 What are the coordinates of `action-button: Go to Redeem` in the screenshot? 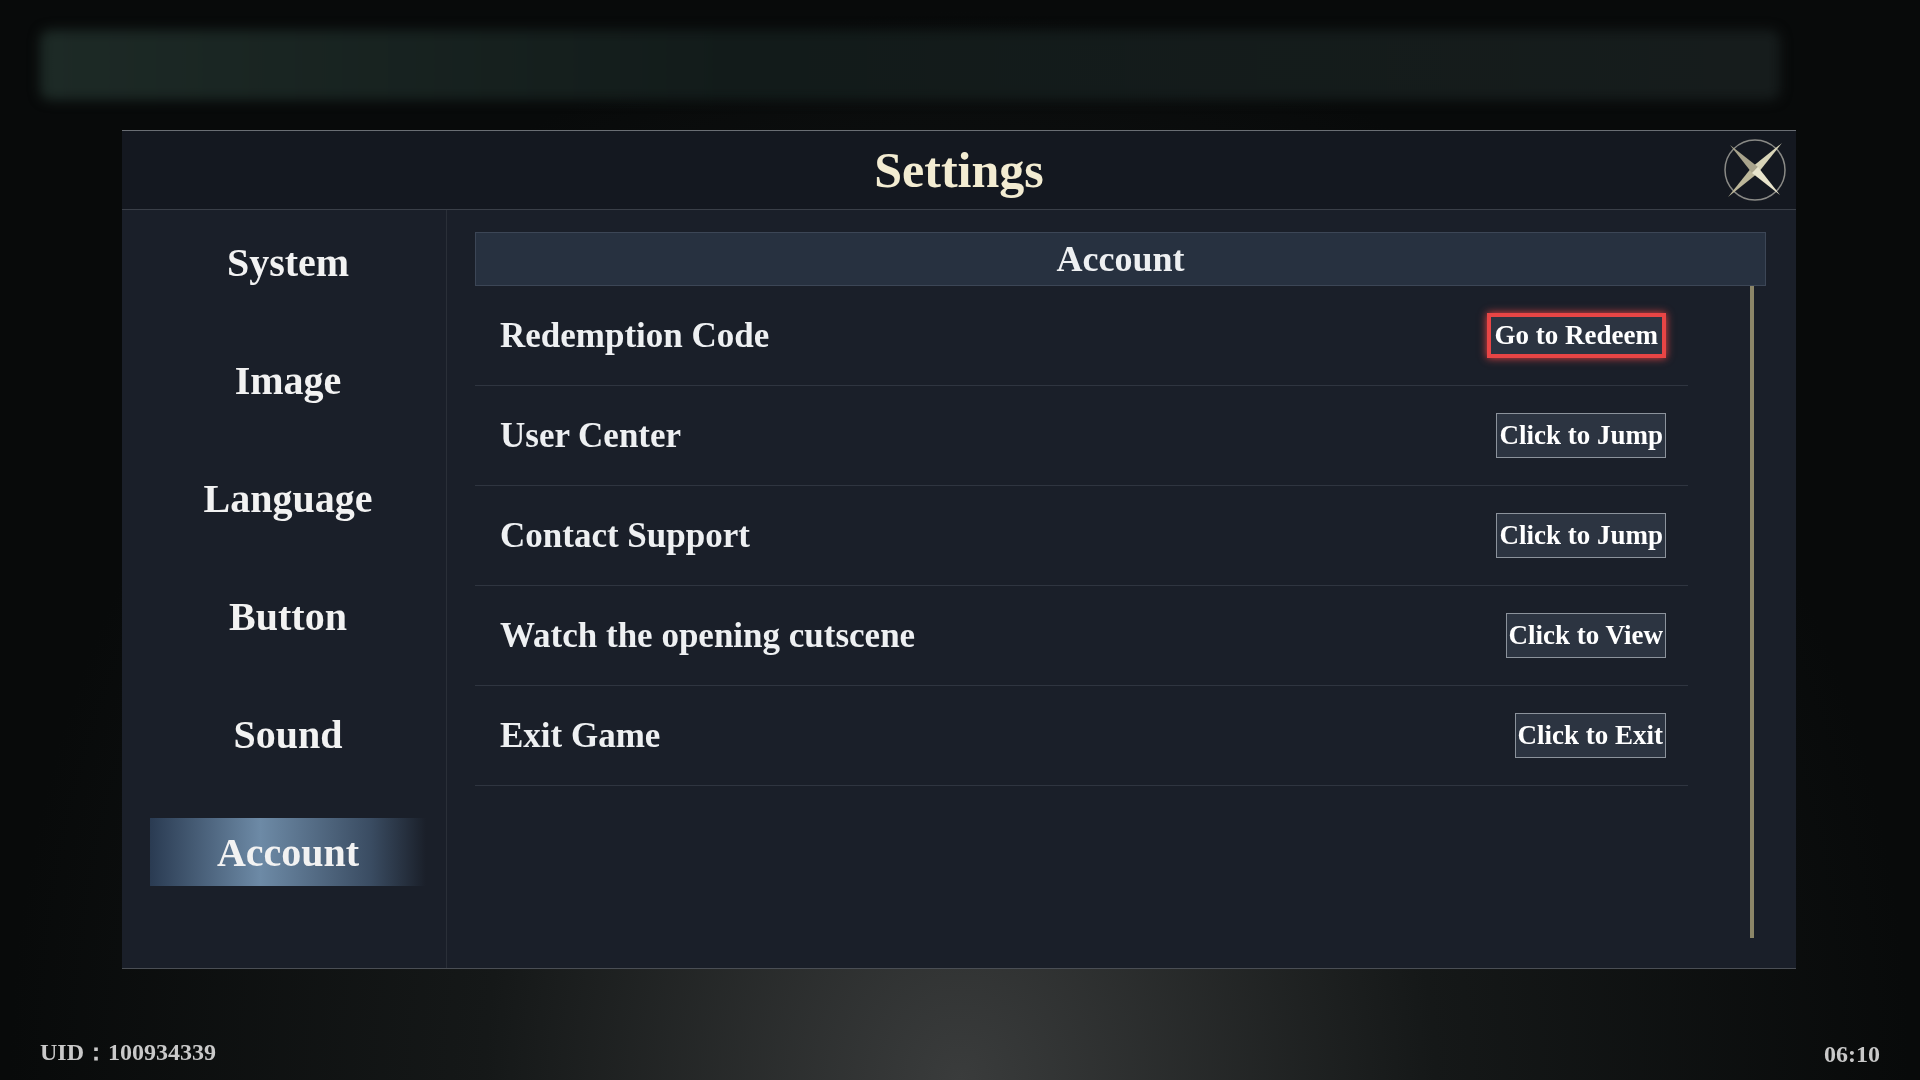 It's located at (1576, 335).